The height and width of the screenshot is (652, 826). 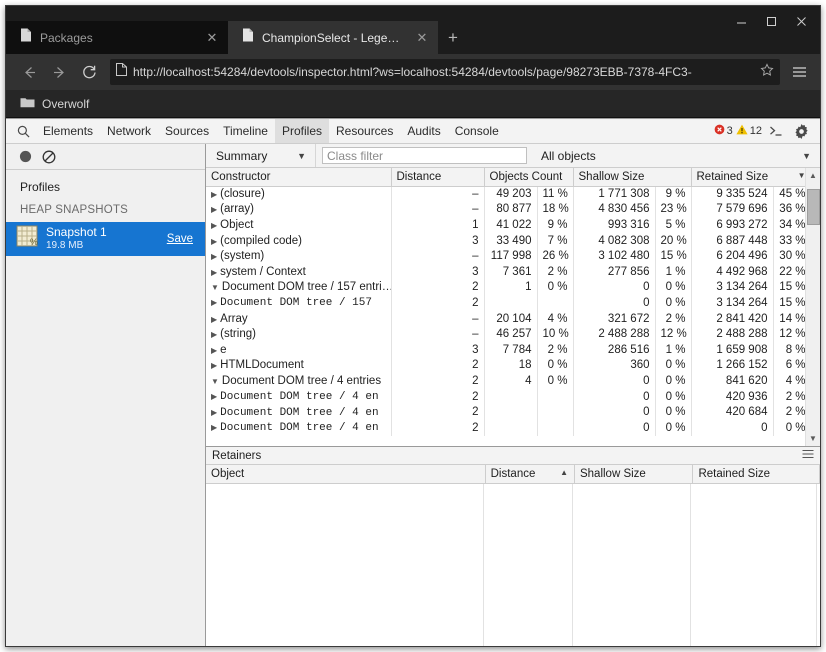 I want to click on scrollbar-thumb, so click(x=813, y=207).